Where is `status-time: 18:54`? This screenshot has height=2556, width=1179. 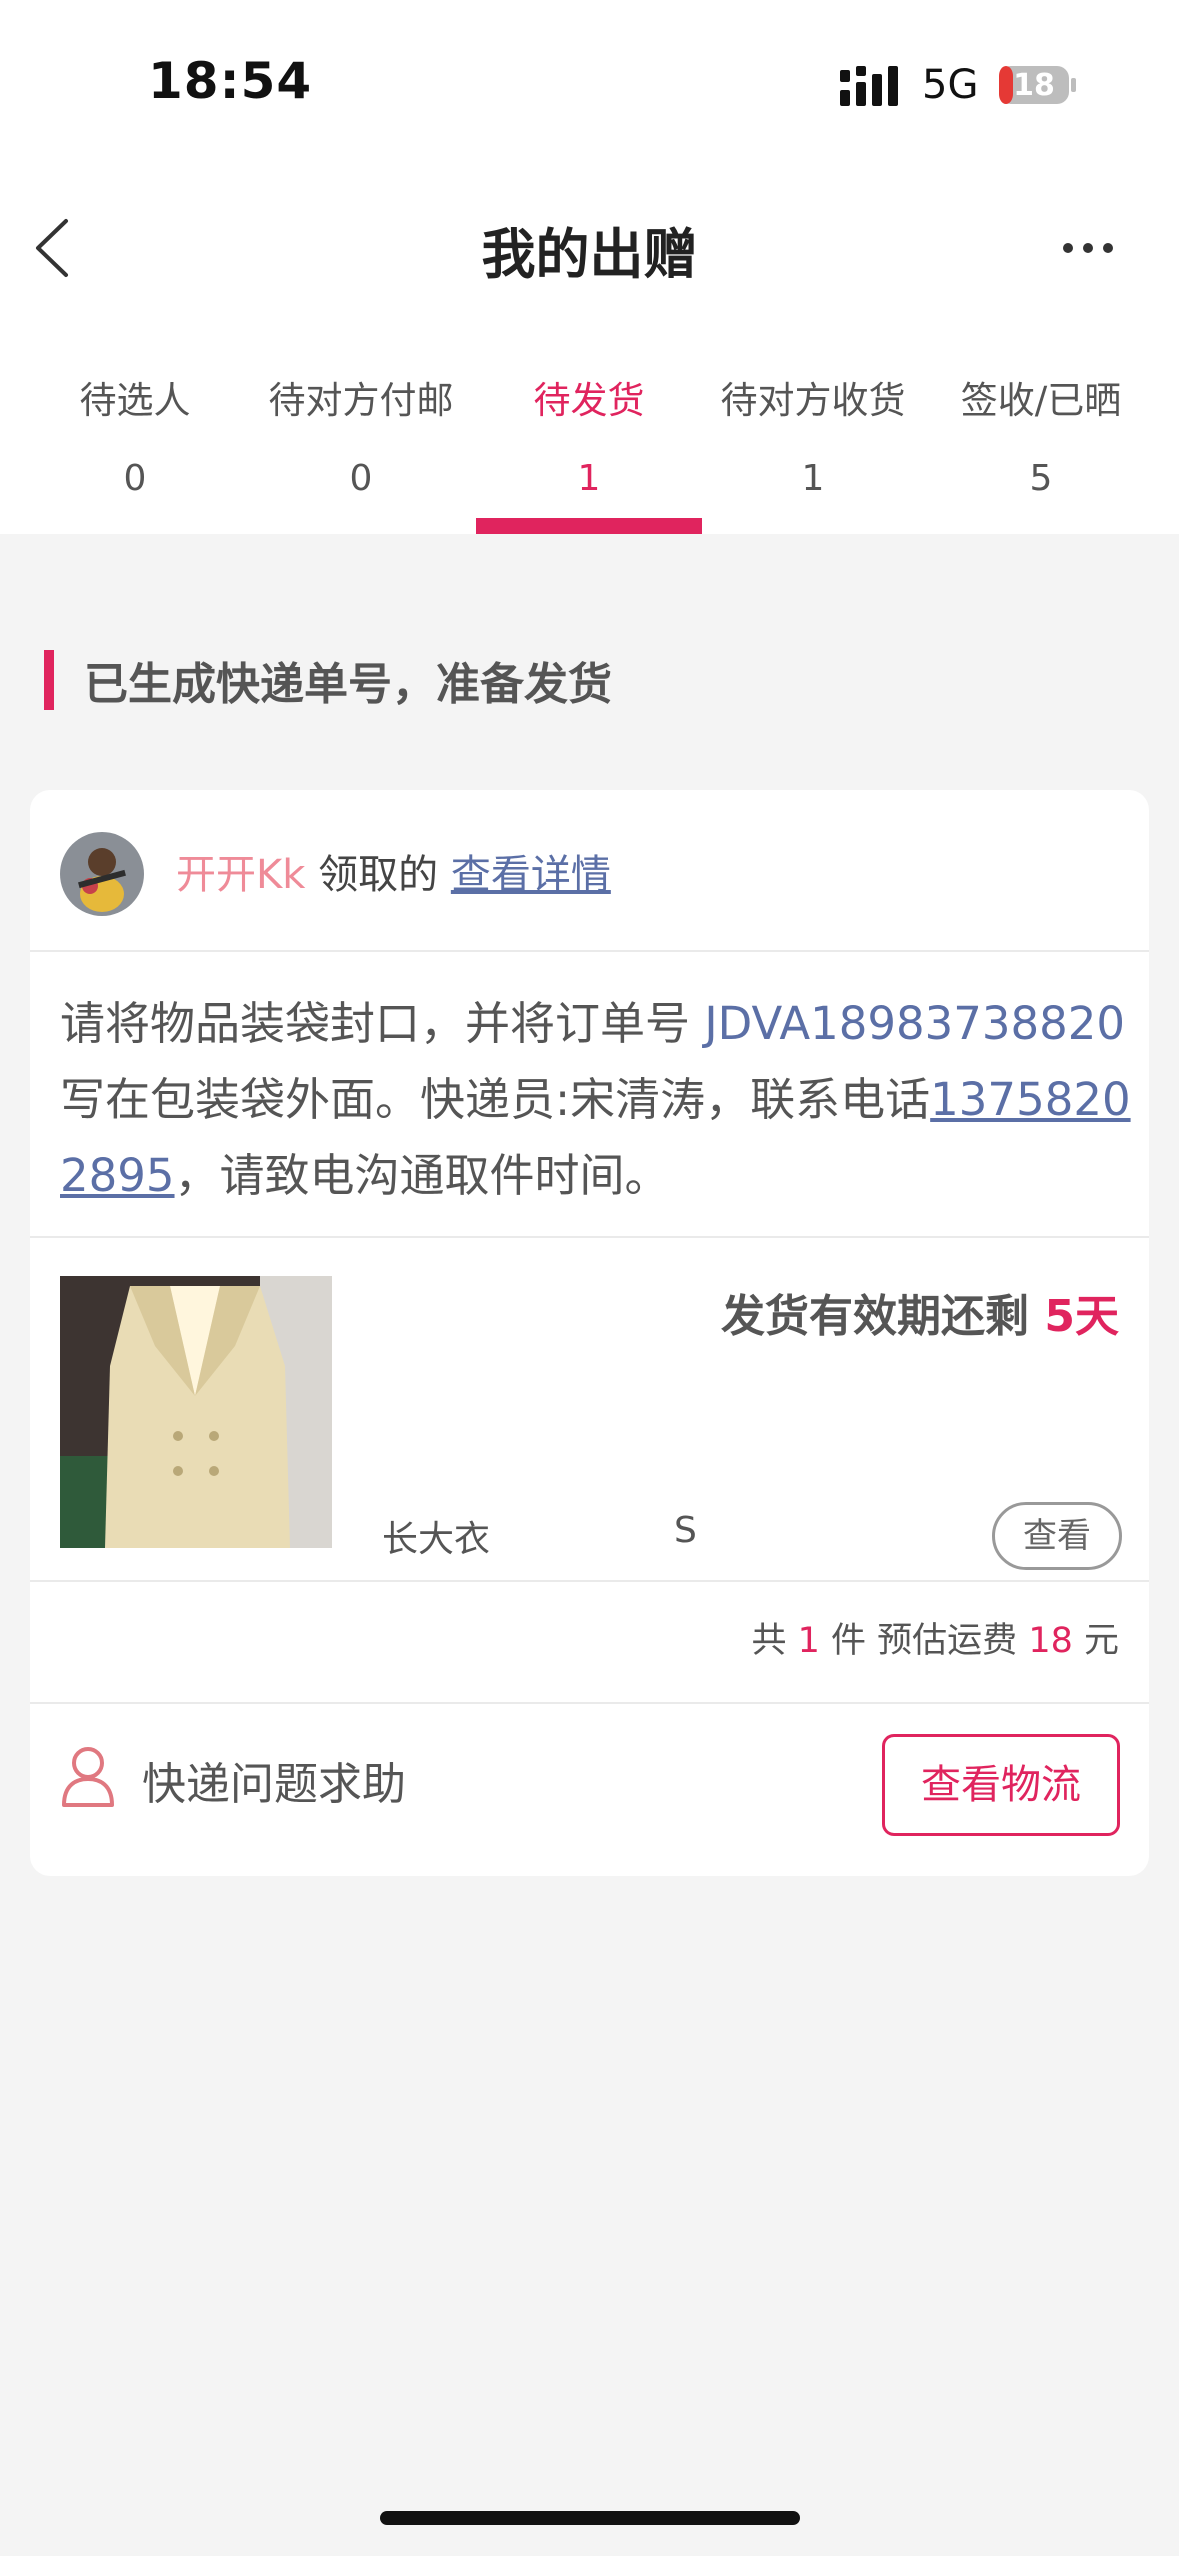
status-time: 18:54 is located at coordinates (230, 81).